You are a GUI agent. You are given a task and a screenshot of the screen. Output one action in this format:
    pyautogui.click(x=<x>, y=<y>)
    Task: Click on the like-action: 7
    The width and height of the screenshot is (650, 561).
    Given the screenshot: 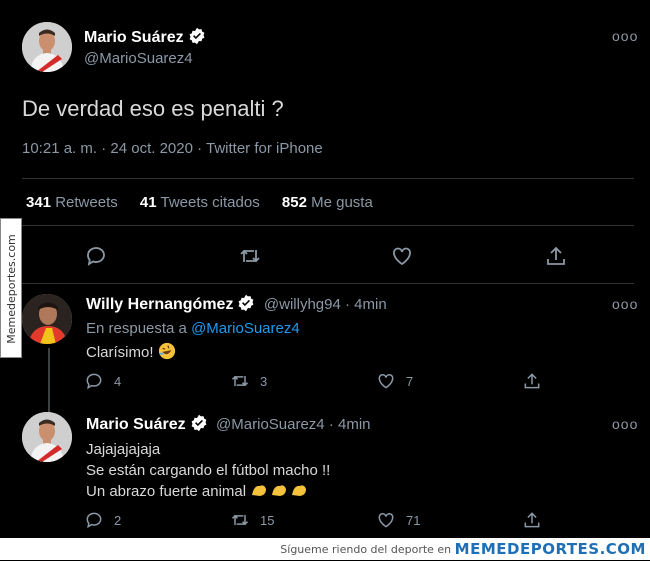 What is the action you would take?
    pyautogui.click(x=394, y=381)
    